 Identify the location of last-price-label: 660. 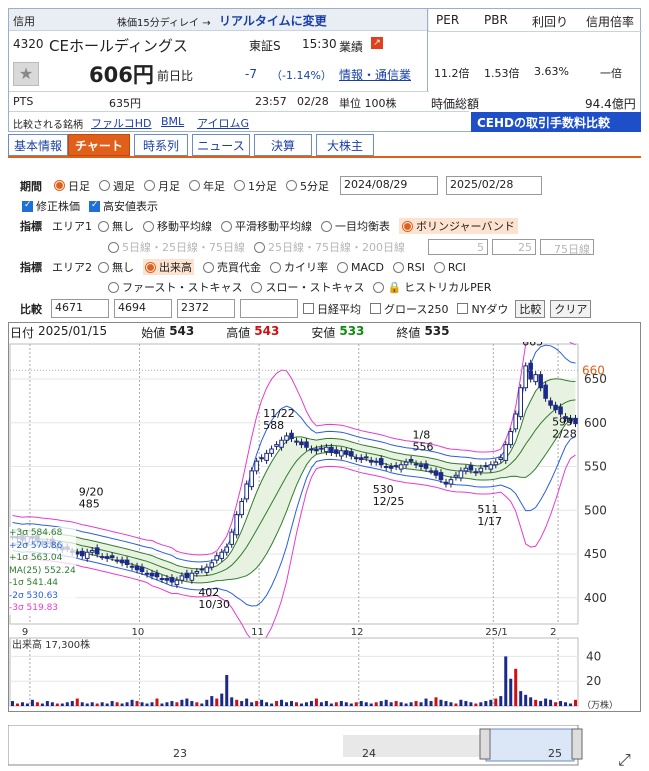
(593, 370).